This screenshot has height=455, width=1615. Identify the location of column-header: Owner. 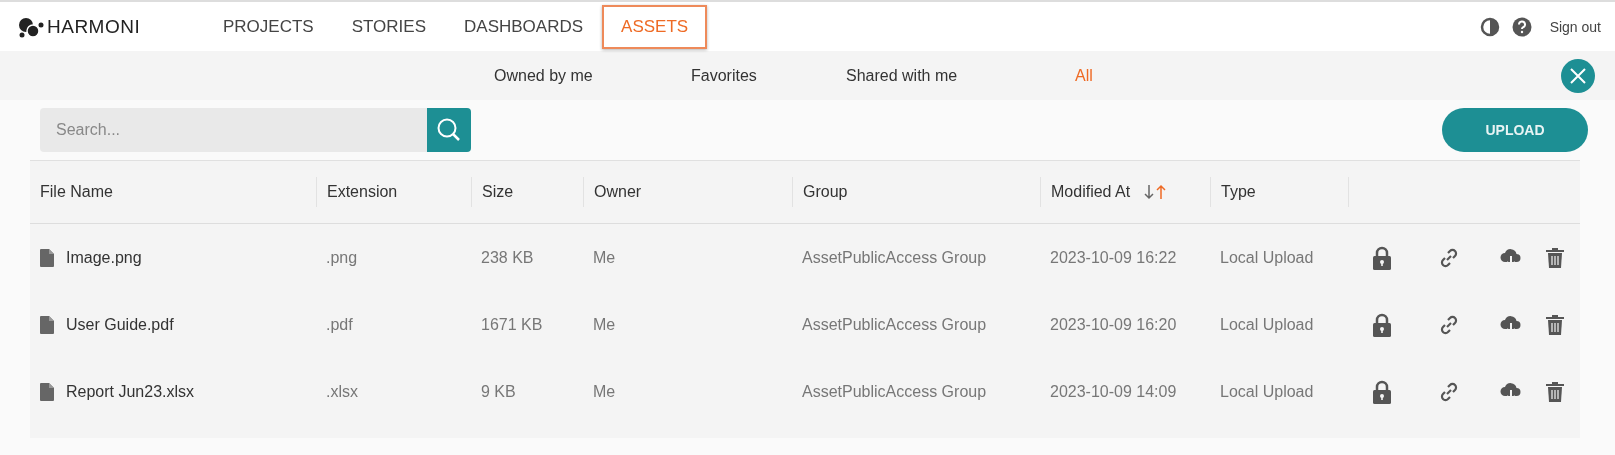
(618, 192).